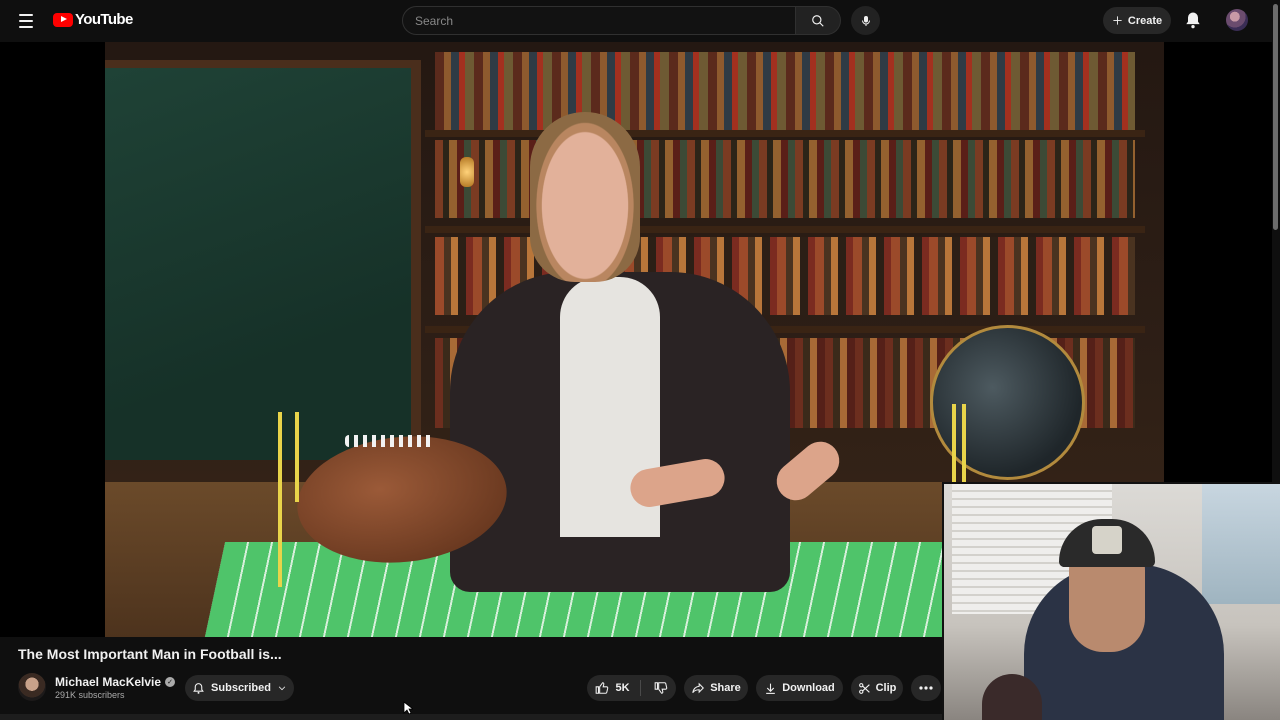 This screenshot has height=720, width=1280. I want to click on masthead: YouTube Create, so click(640, 21).